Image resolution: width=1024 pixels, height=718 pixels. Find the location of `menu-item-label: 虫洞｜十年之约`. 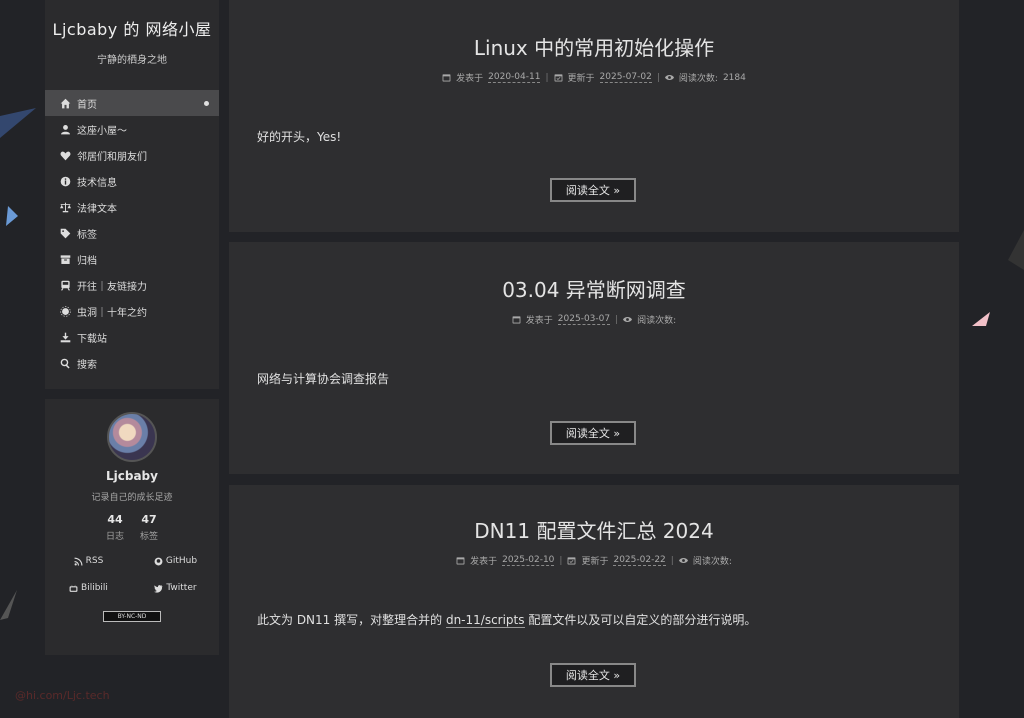

menu-item-label: 虫洞｜十年之约 is located at coordinates (112, 313).